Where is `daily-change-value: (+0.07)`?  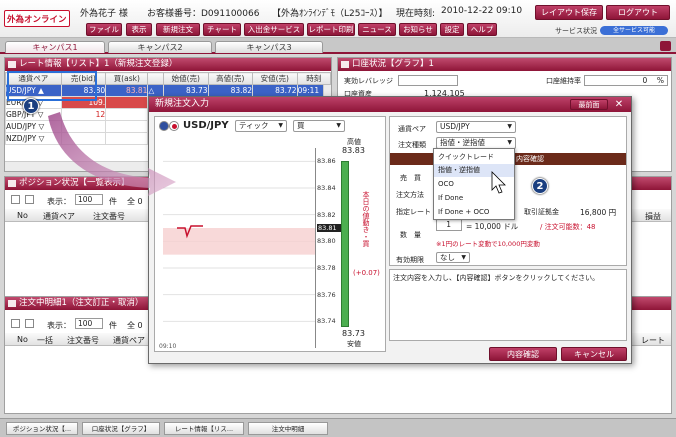 daily-change-value: (+0.07) is located at coordinates (366, 273).